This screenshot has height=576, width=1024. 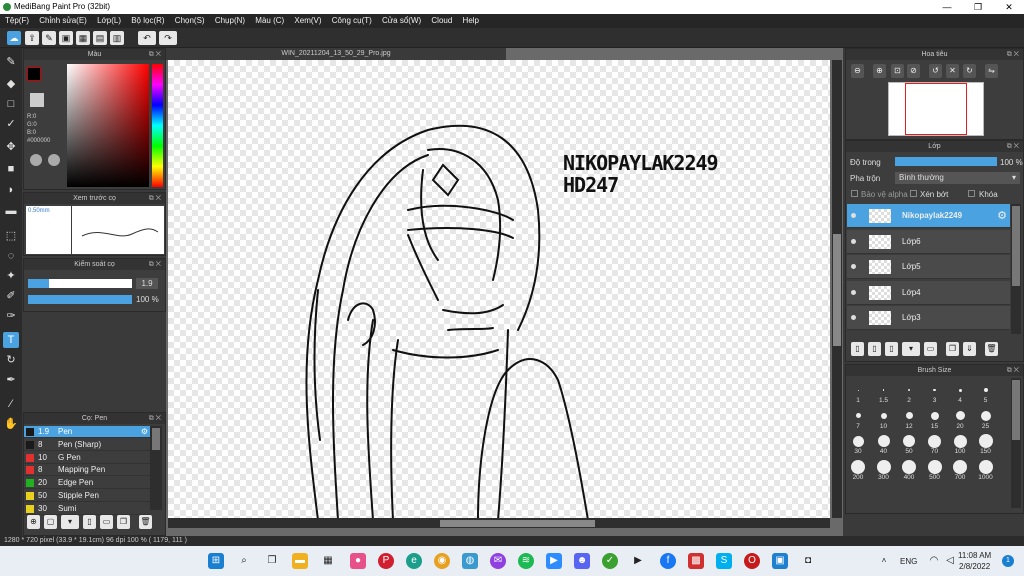 I want to click on photos-icon: ▣, so click(x=780, y=561).